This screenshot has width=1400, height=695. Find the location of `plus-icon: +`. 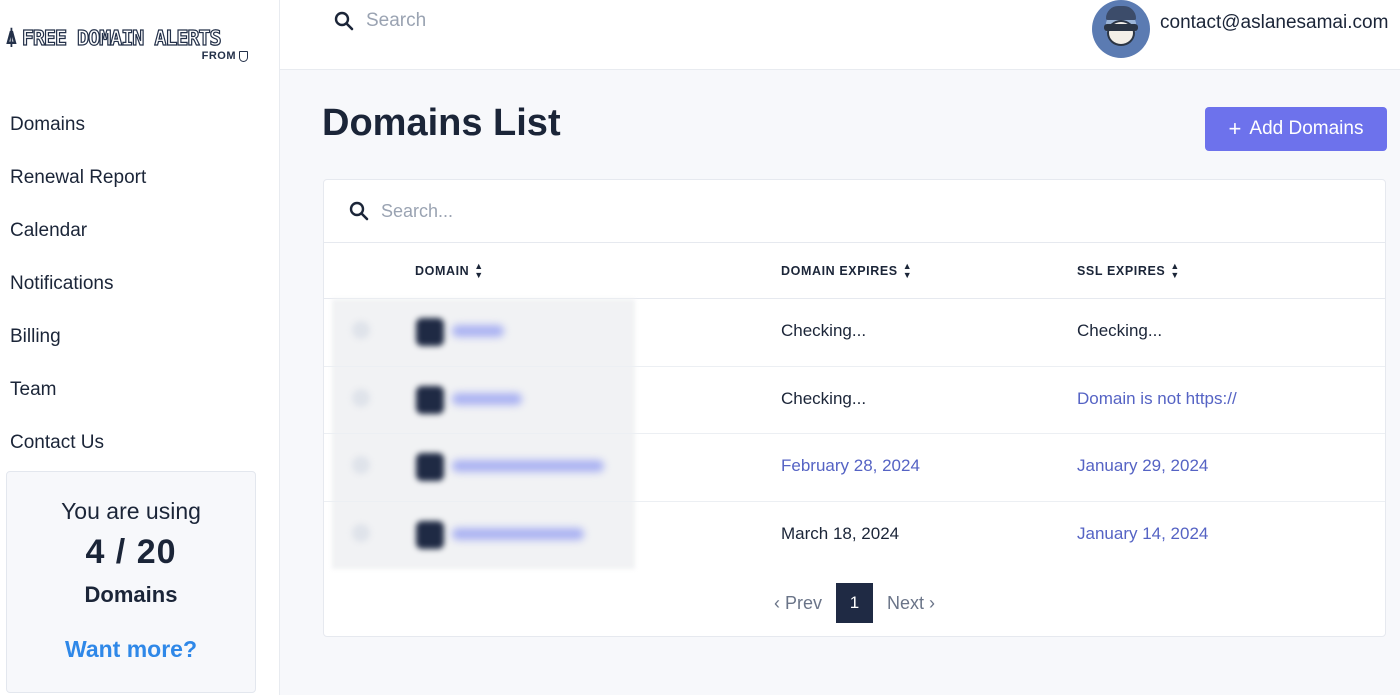

plus-icon: + is located at coordinates (1235, 128).